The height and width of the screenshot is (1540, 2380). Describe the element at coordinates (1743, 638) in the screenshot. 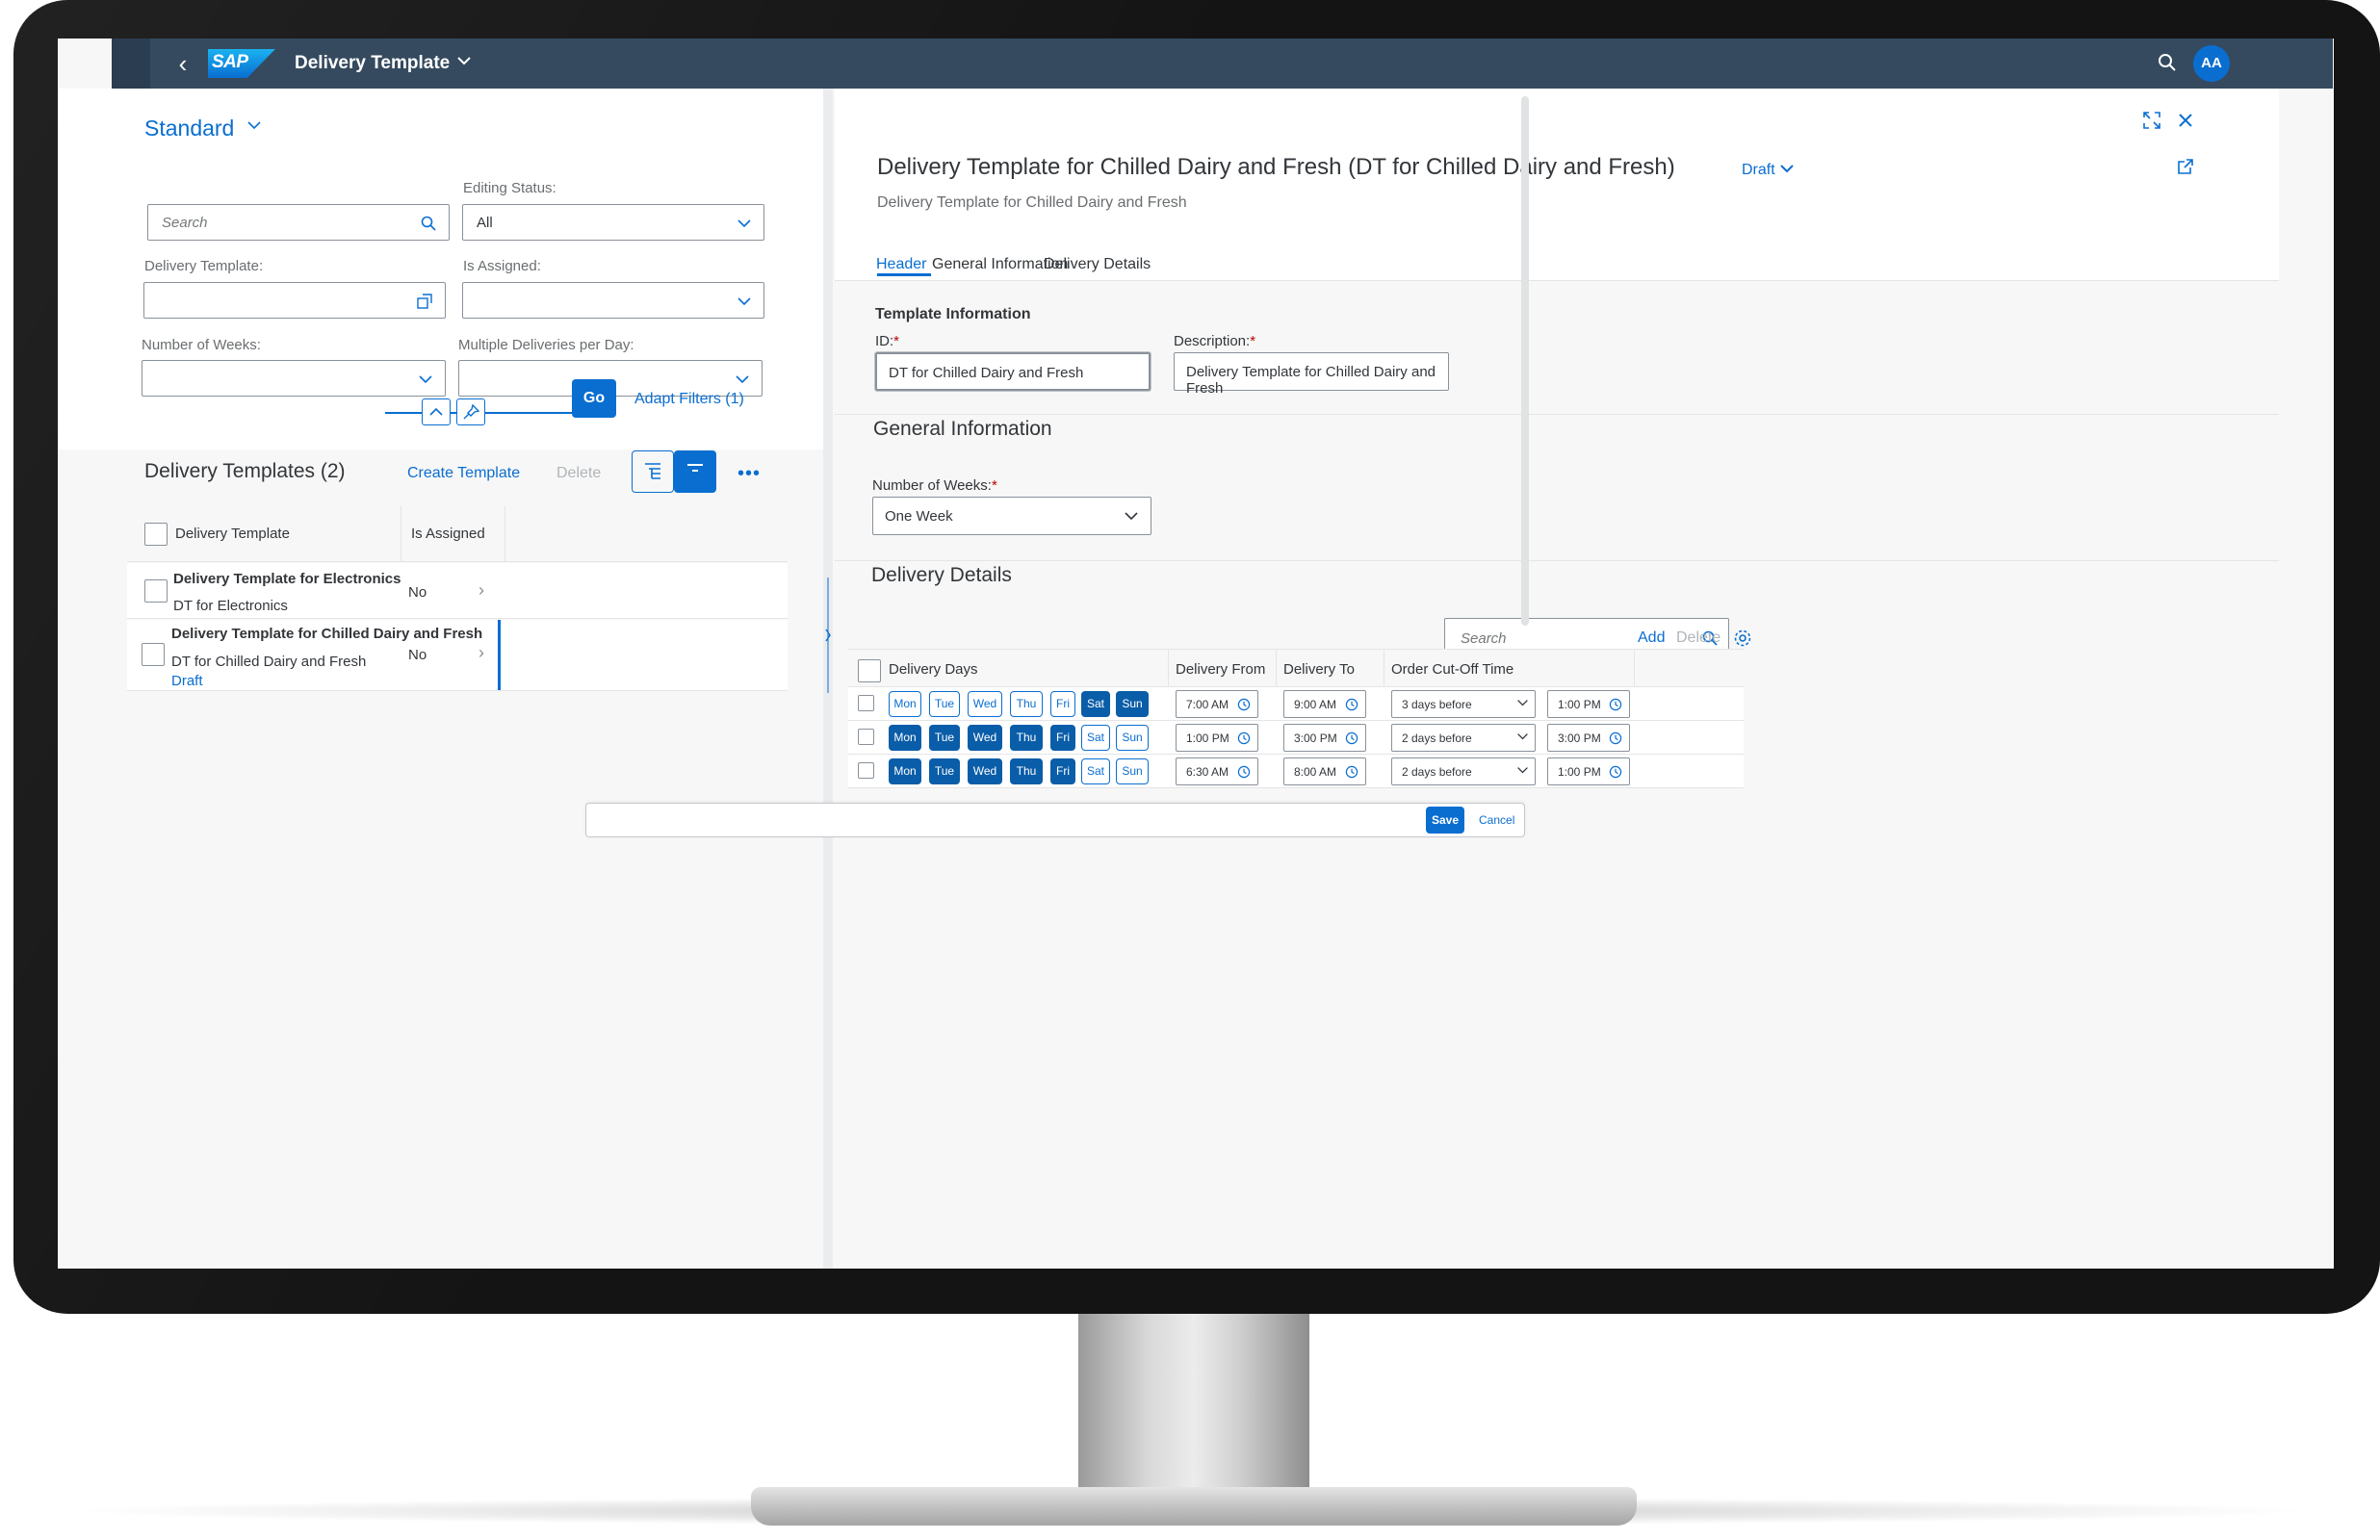

I see `settings-gear-icon` at that location.